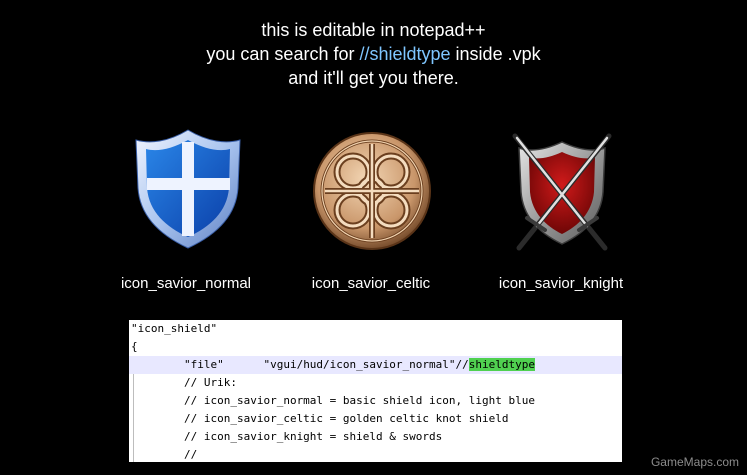  Describe the element at coordinates (186, 283) in the screenshot. I see `icon-label-normal: icon_savior_normal` at that location.